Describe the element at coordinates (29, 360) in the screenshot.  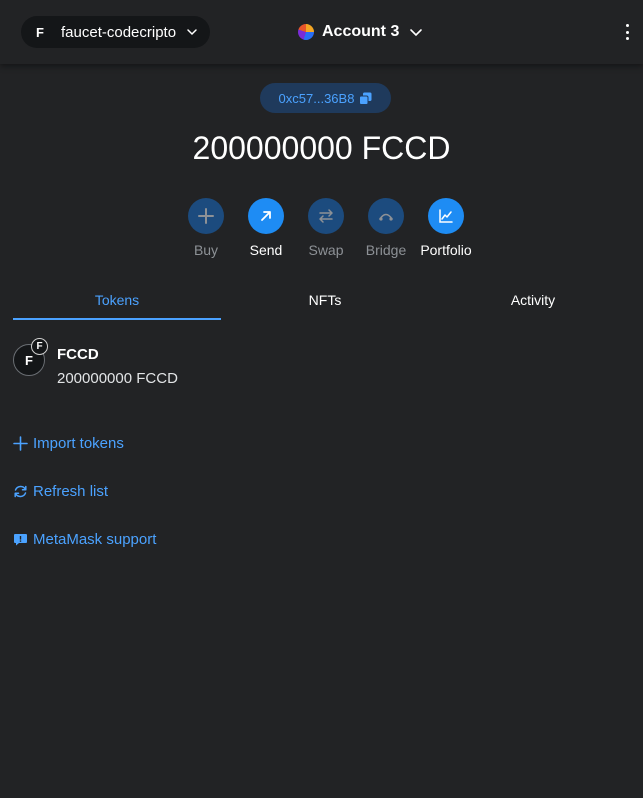
I see `token-avatar-letter: F` at that location.